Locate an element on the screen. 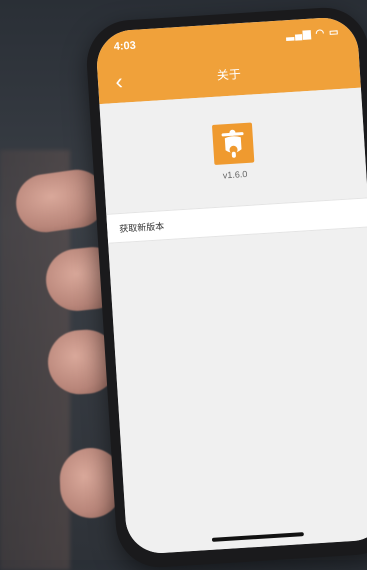 This screenshot has height=570, width=367. status-bar: 4:03 ▂▄▆ ◠ ▭ is located at coordinates (227, 42).